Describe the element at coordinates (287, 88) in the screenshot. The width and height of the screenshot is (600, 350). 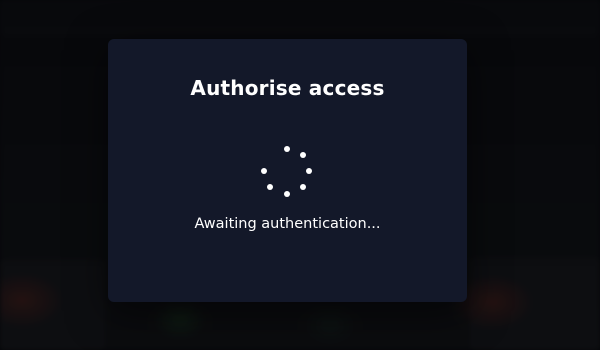
I see `dialog-title: Authorise access` at that location.